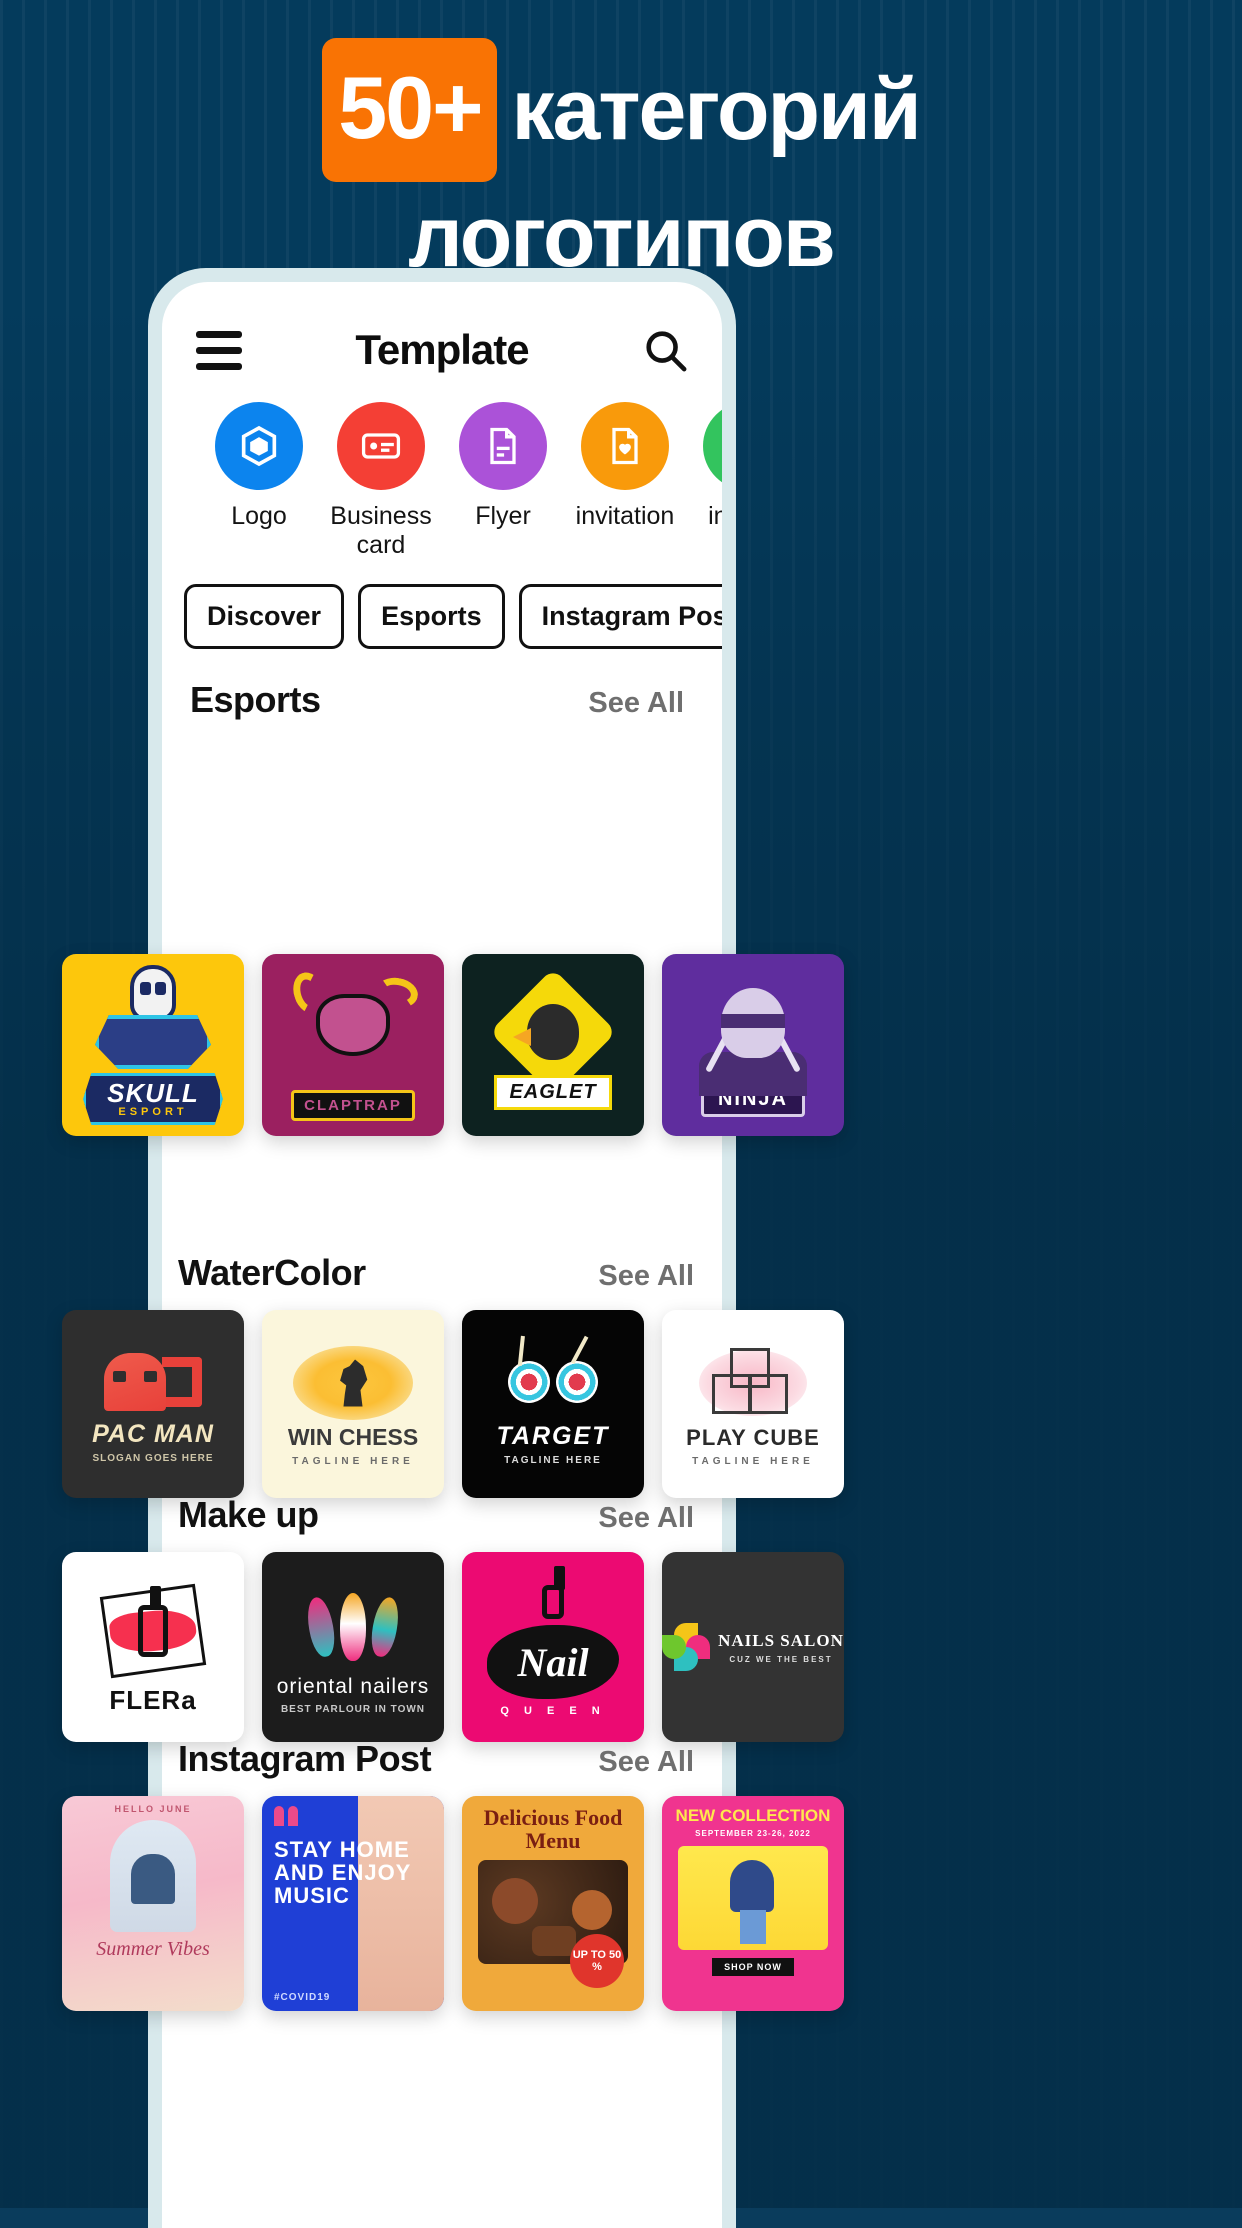 This screenshot has height=2228, width=1242. I want to click on template-card-play-cube: PLAY CUBE TAGLINE HERE, so click(753, 1404).